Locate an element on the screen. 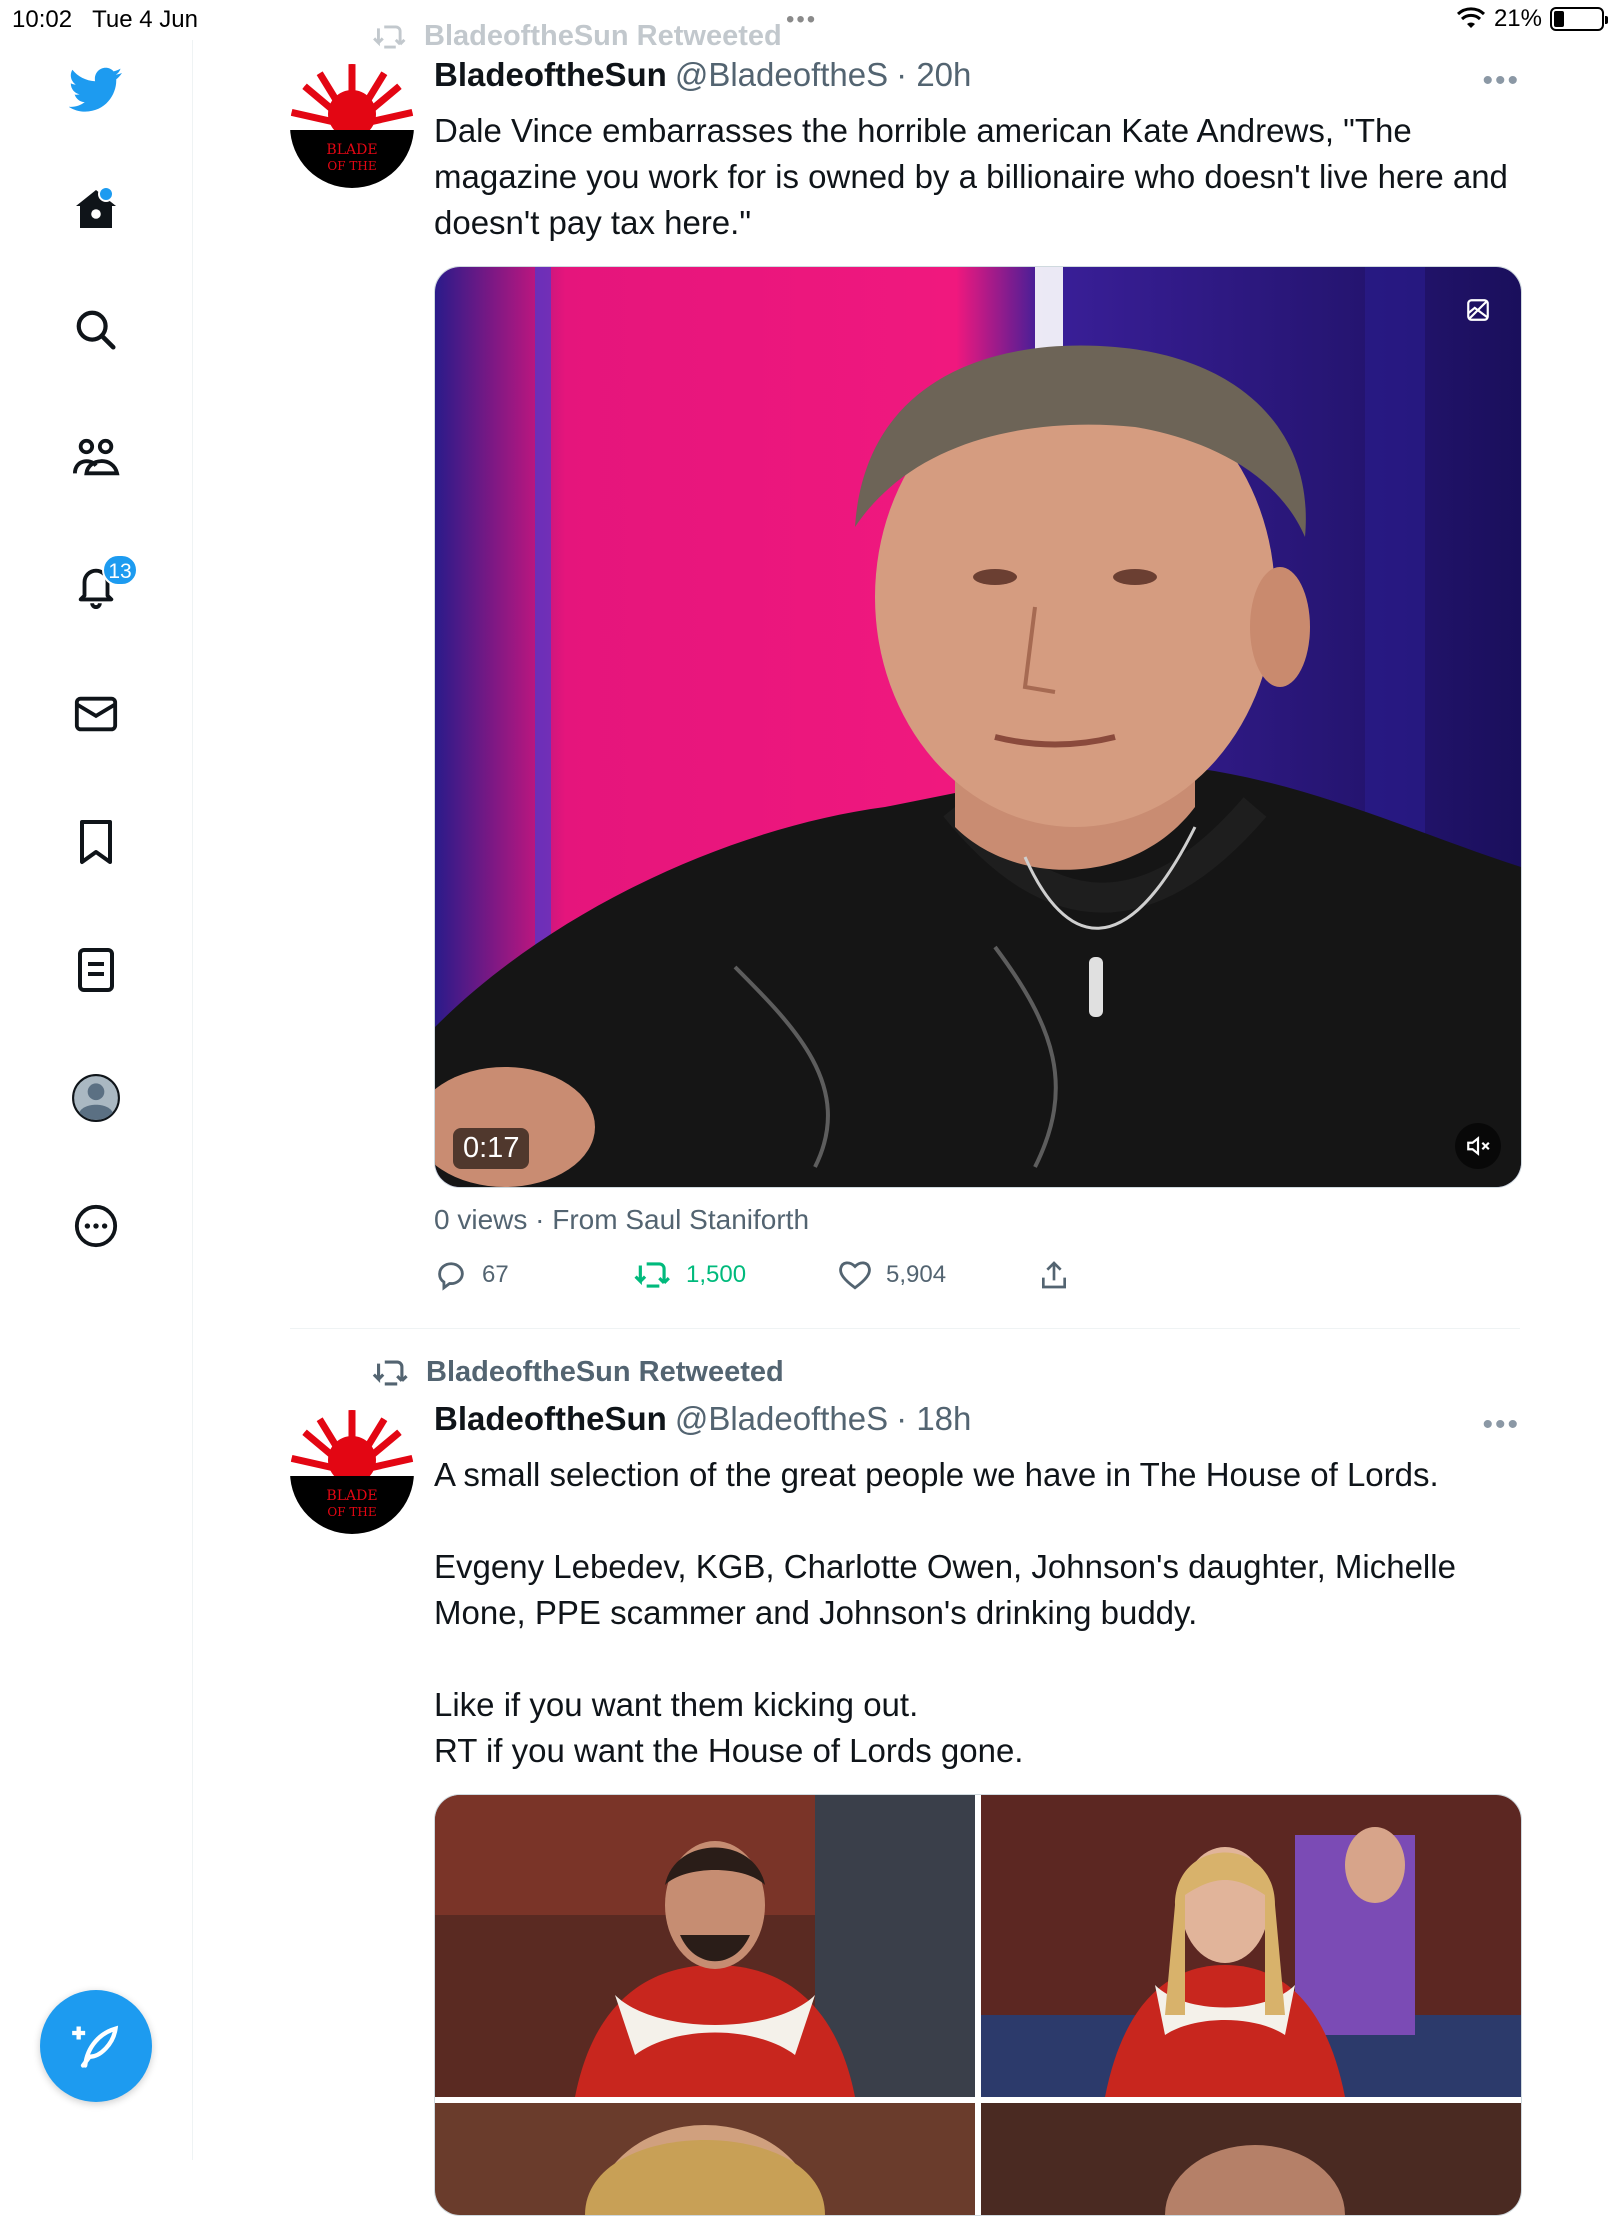  avatar-logo-text: BLADE is located at coordinates (351, 150).